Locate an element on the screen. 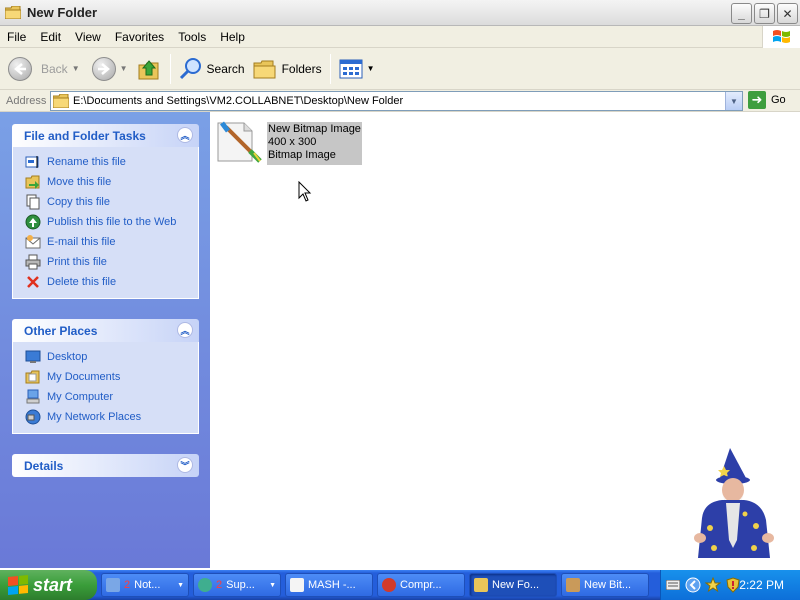  file-dimensions: 400 x 300 is located at coordinates (292, 142).